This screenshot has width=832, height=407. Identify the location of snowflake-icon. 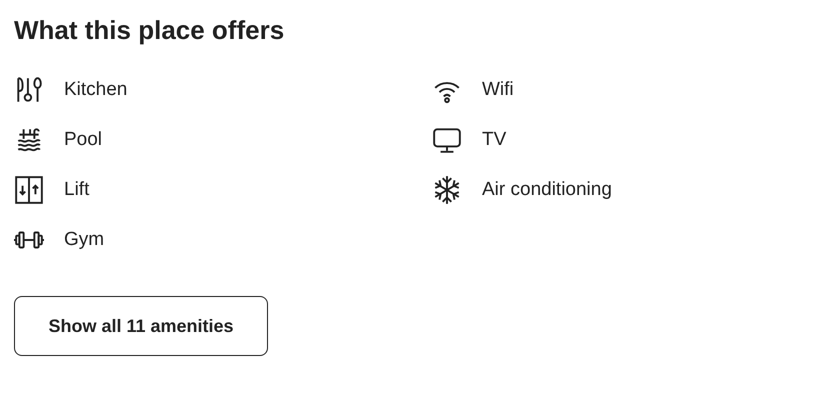
(447, 190).